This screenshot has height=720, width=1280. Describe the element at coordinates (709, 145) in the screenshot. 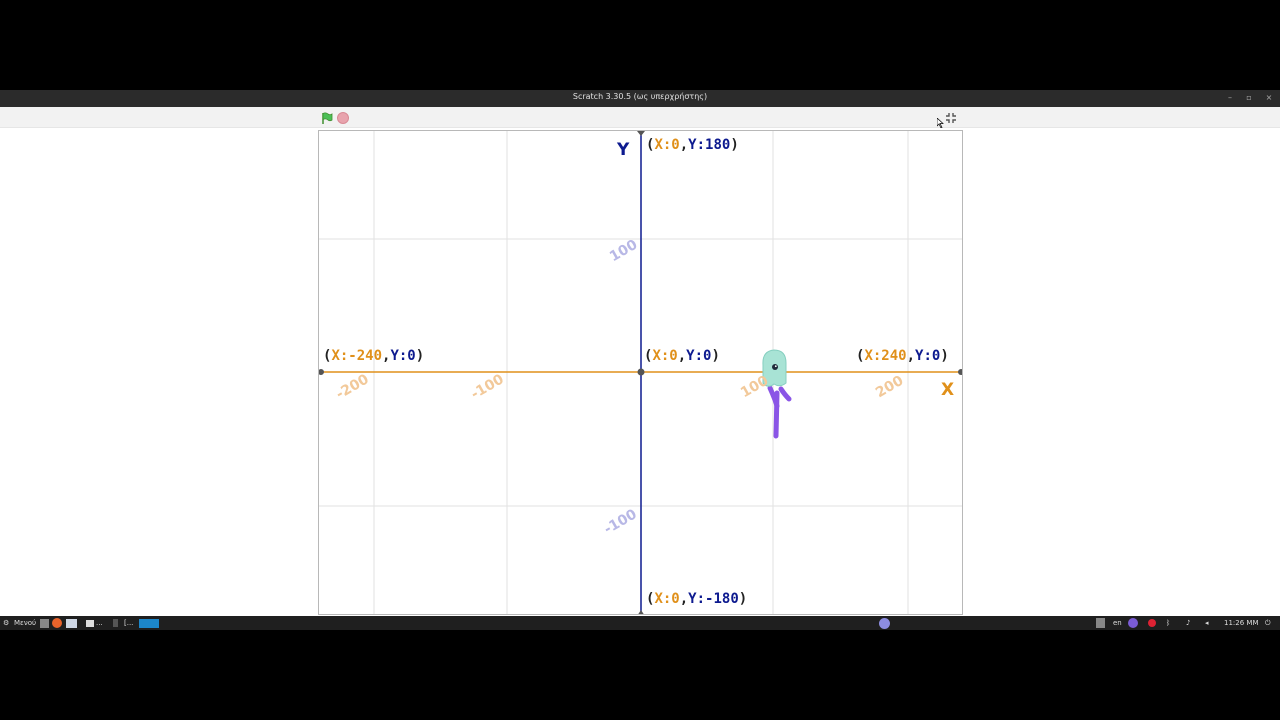

I see `coord-top-y: Y:180` at that location.